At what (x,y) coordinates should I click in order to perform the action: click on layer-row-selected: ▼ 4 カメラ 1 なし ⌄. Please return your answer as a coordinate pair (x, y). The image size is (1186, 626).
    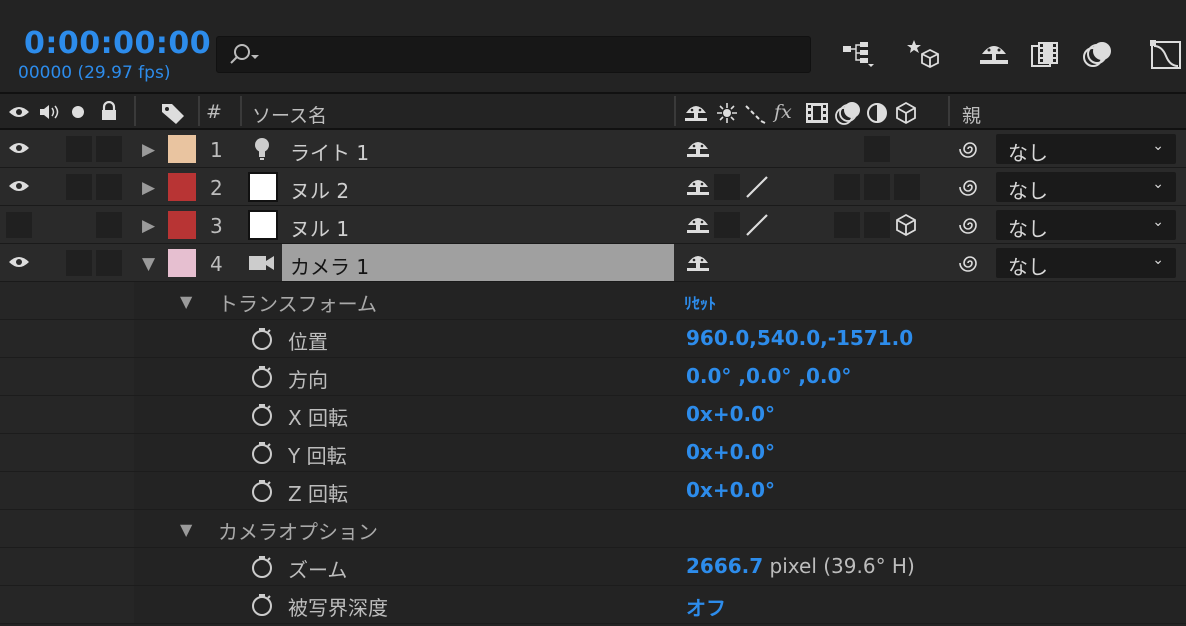
    Looking at the image, I should click on (593, 263).